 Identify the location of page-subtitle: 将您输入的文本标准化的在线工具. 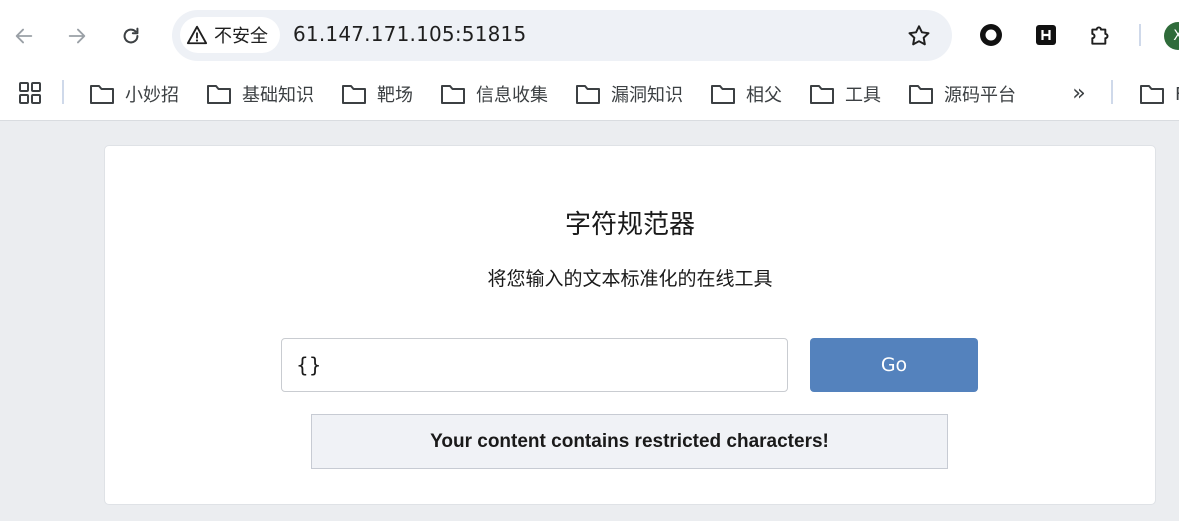
(630, 279).